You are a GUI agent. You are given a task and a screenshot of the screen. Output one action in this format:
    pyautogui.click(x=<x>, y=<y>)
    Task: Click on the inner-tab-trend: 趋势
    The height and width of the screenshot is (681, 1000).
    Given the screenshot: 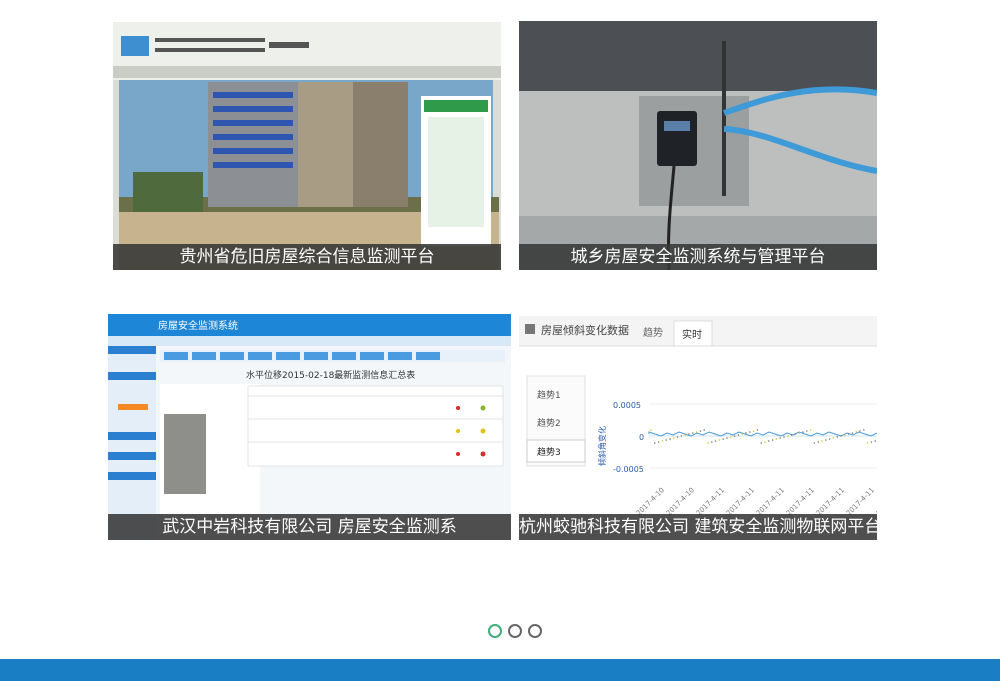 What is the action you would take?
    pyautogui.click(x=653, y=332)
    